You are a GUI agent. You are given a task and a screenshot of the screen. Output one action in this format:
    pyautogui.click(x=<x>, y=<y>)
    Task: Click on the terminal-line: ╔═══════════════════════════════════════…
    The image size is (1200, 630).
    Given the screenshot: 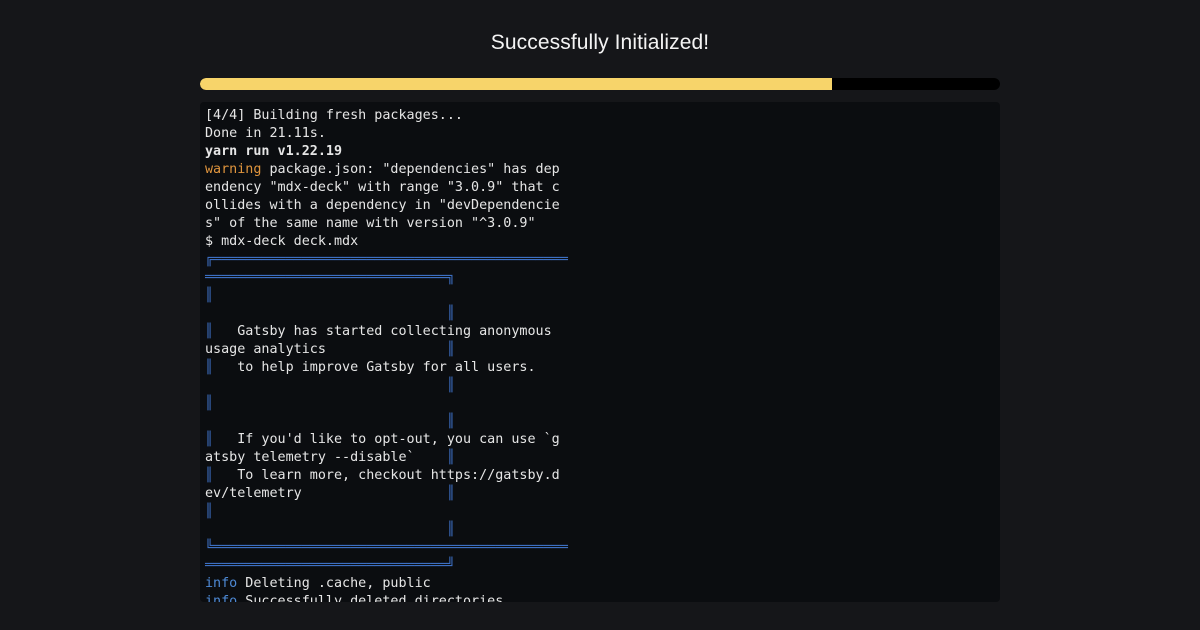 What is the action you would take?
    pyautogui.click(x=386, y=260)
    